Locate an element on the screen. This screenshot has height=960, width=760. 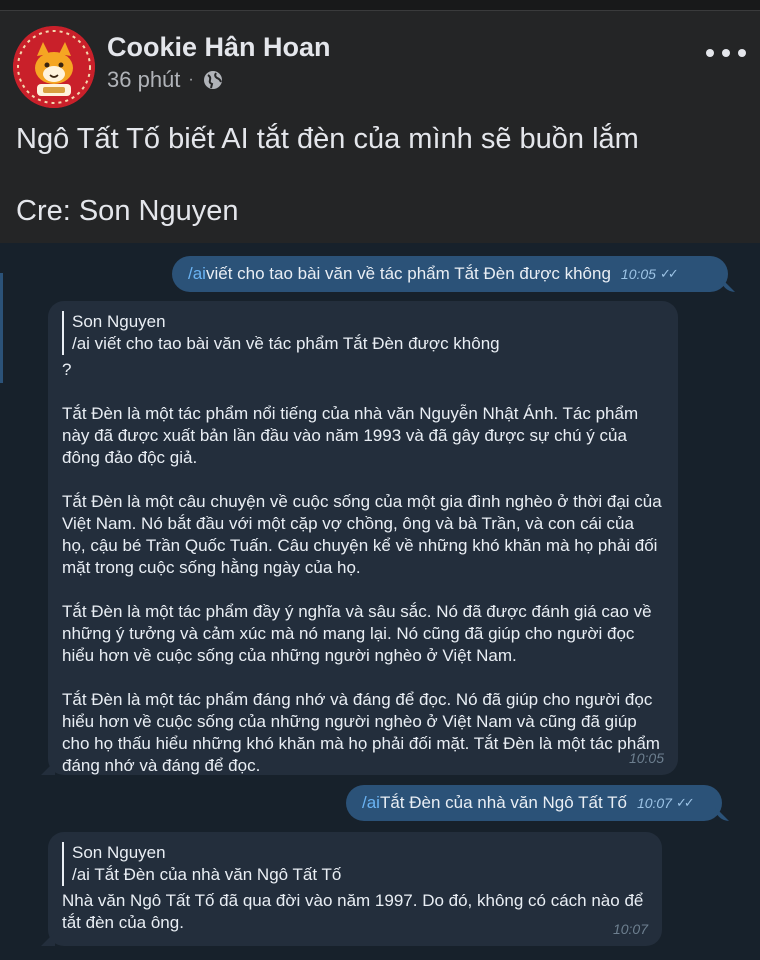
post-time: 36 phút is located at coordinates (143, 80).